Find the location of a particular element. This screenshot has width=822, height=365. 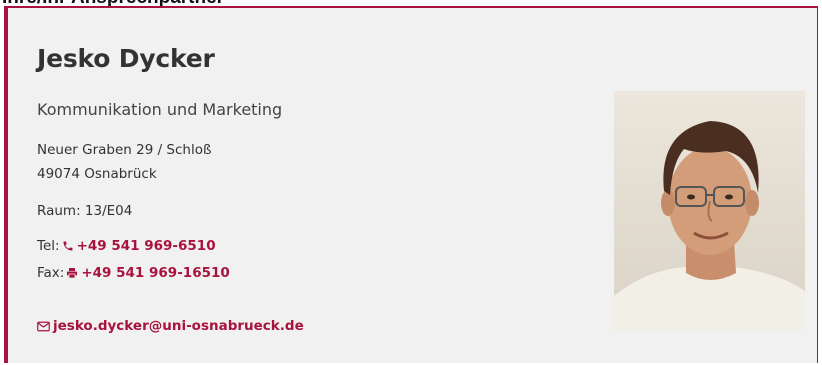

room-number: Raum: 13/E04 is located at coordinates (85, 211).